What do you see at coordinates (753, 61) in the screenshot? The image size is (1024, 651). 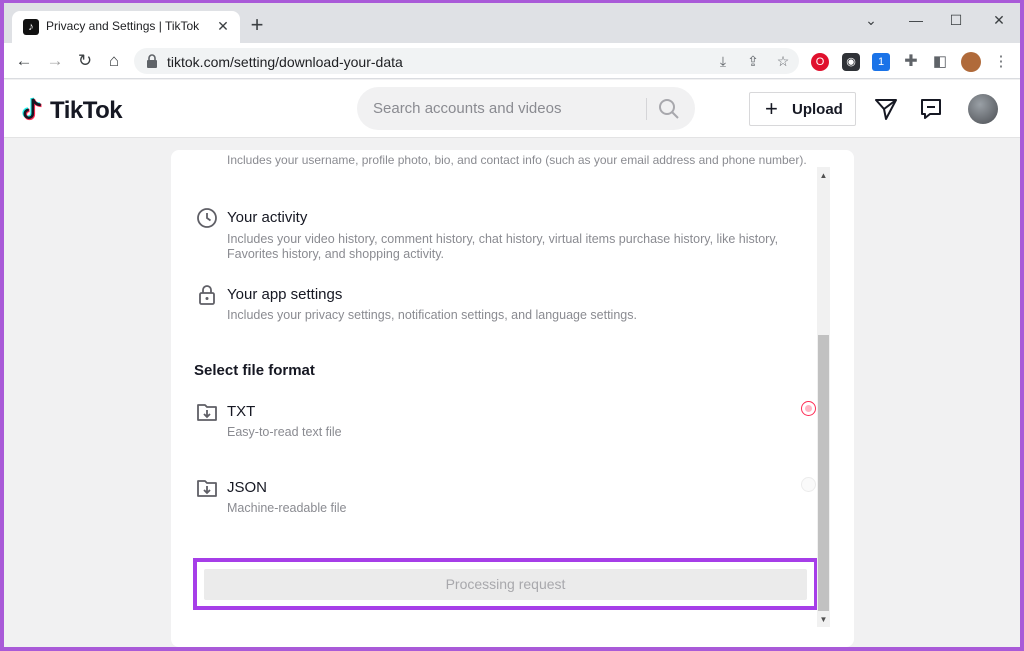 I see `share-icon: ⇪` at bounding box center [753, 61].